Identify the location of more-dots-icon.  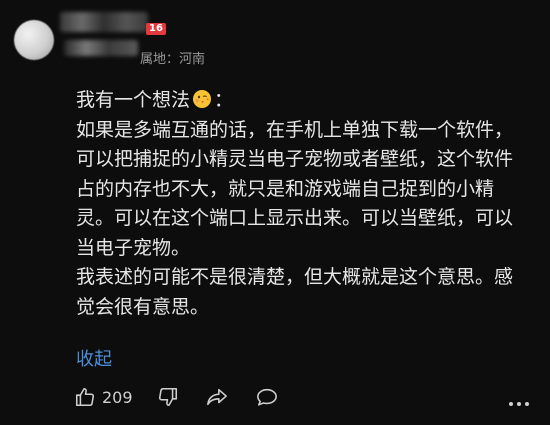
(519, 401).